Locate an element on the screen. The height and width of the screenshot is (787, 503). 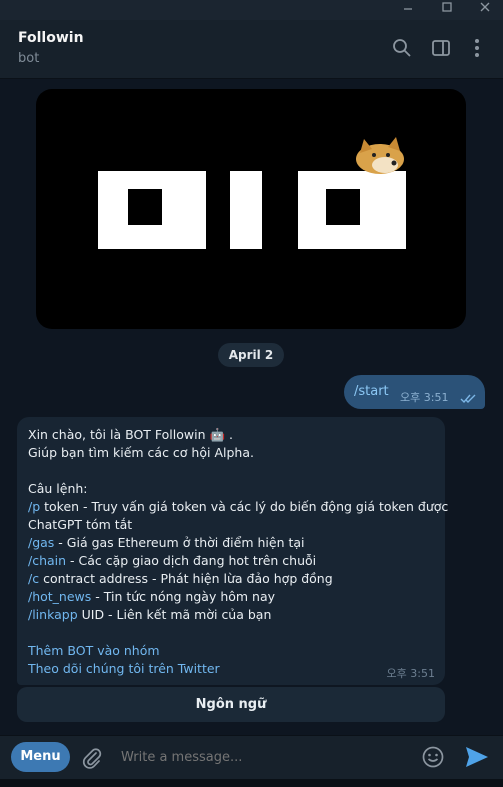
message-input is located at coordinates (266, 757).